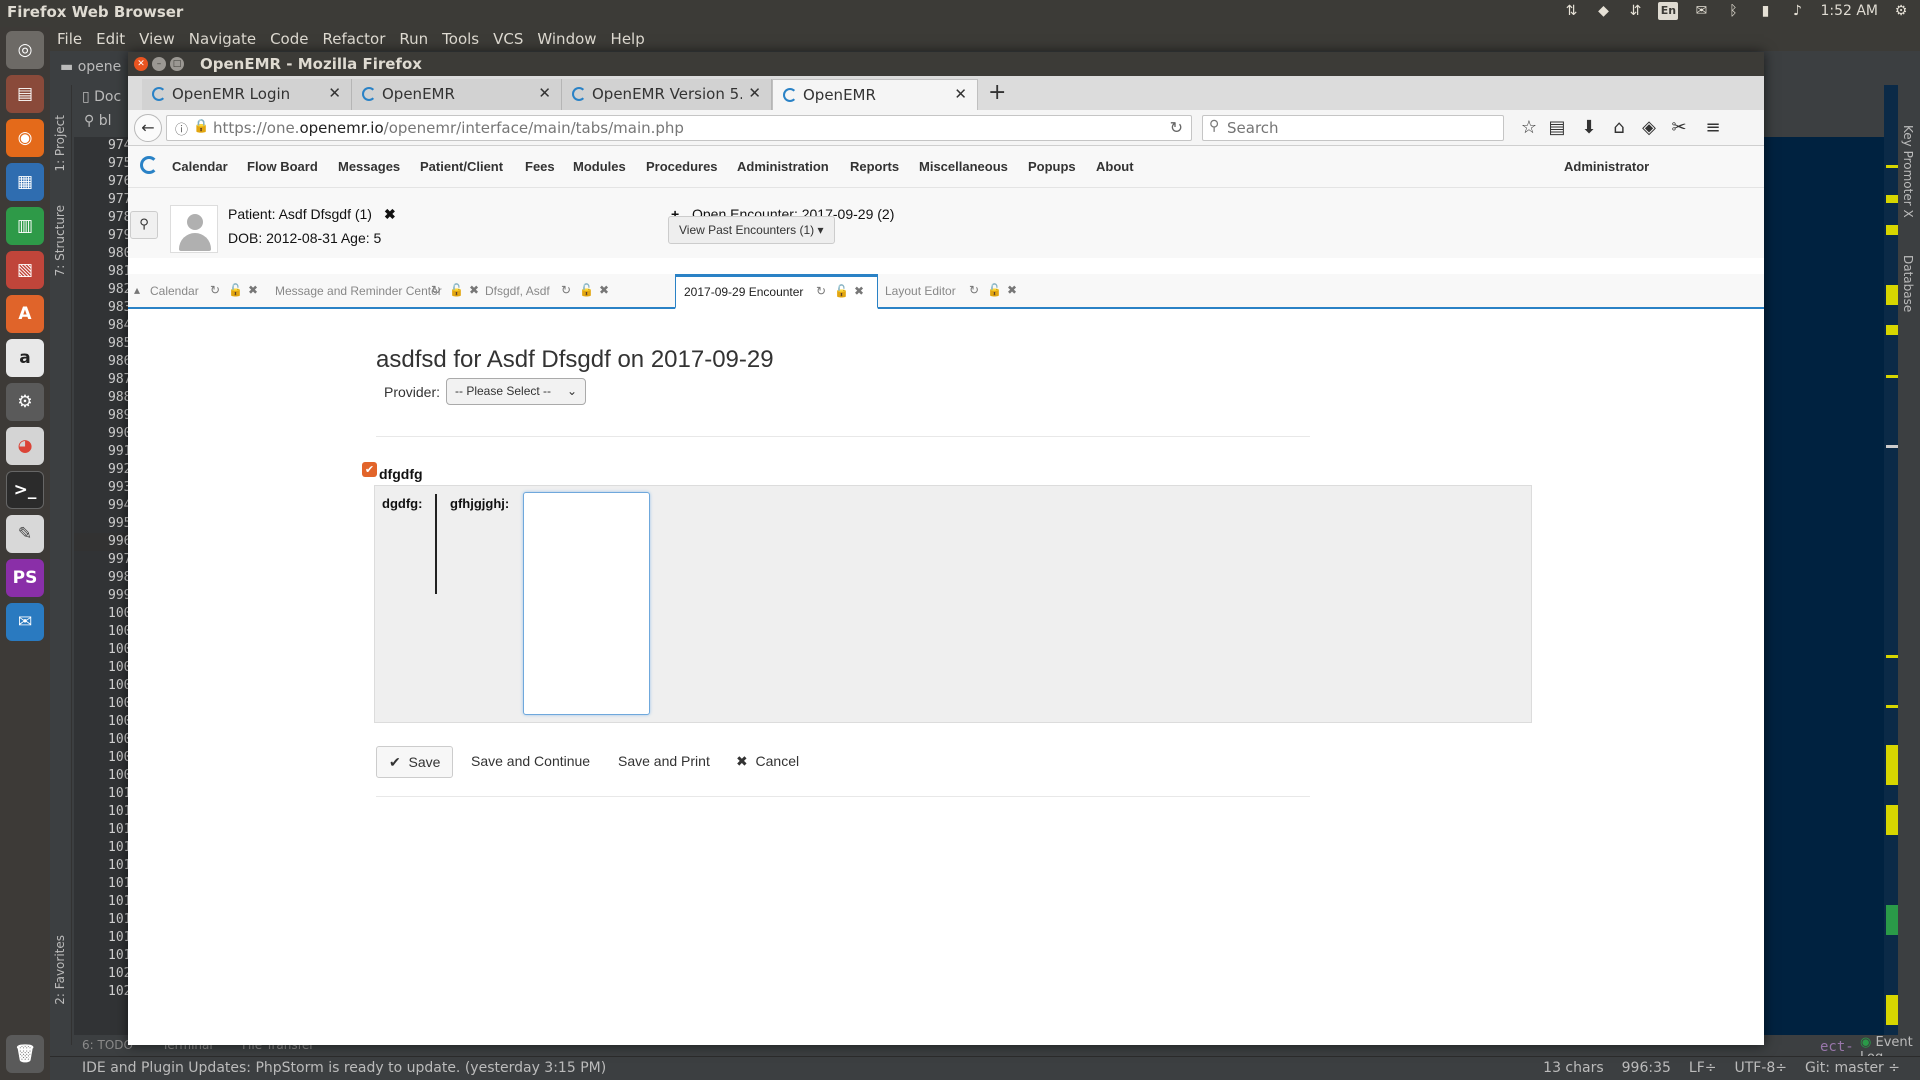  What do you see at coordinates (874, 166) in the screenshot?
I see `menu-reports: Reports` at bounding box center [874, 166].